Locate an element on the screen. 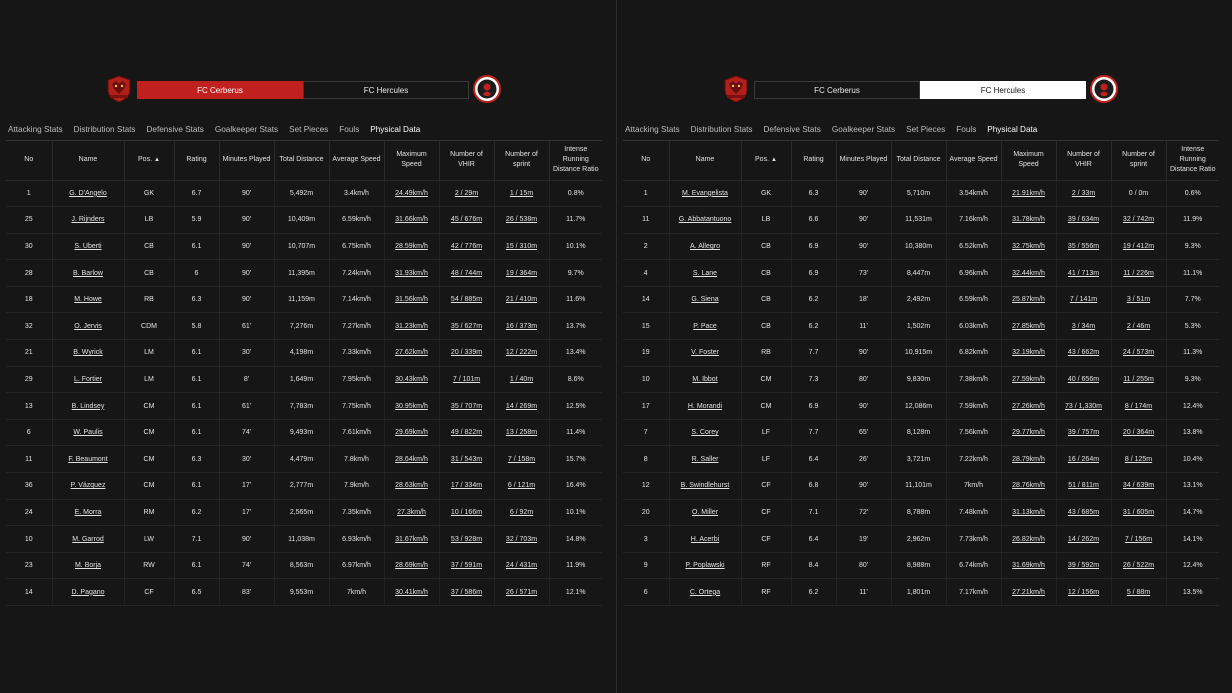 The image size is (1232, 693). player-name-link: P. Poplawski is located at coordinates (704, 565).